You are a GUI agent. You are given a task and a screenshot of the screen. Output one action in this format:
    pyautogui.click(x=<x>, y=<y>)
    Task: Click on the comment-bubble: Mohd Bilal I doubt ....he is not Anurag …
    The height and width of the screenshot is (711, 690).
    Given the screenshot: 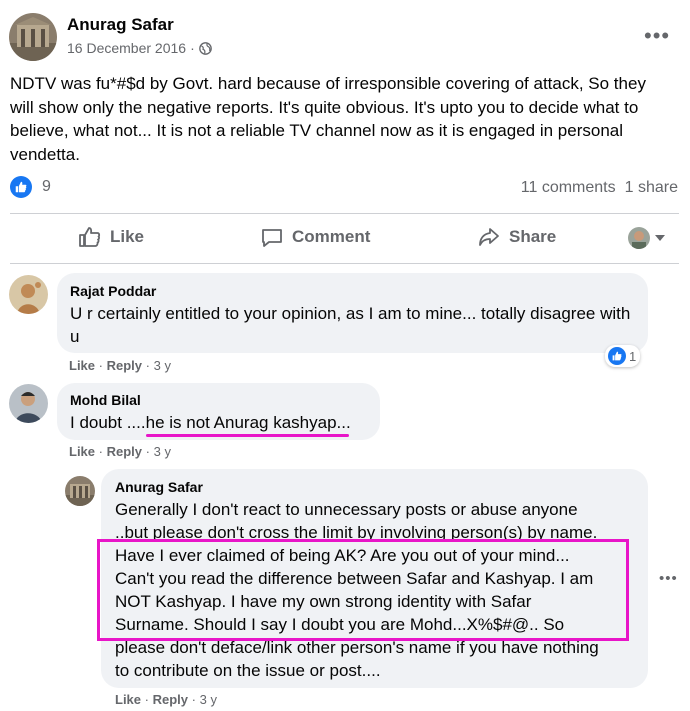 What is the action you would take?
    pyautogui.click(x=218, y=411)
    